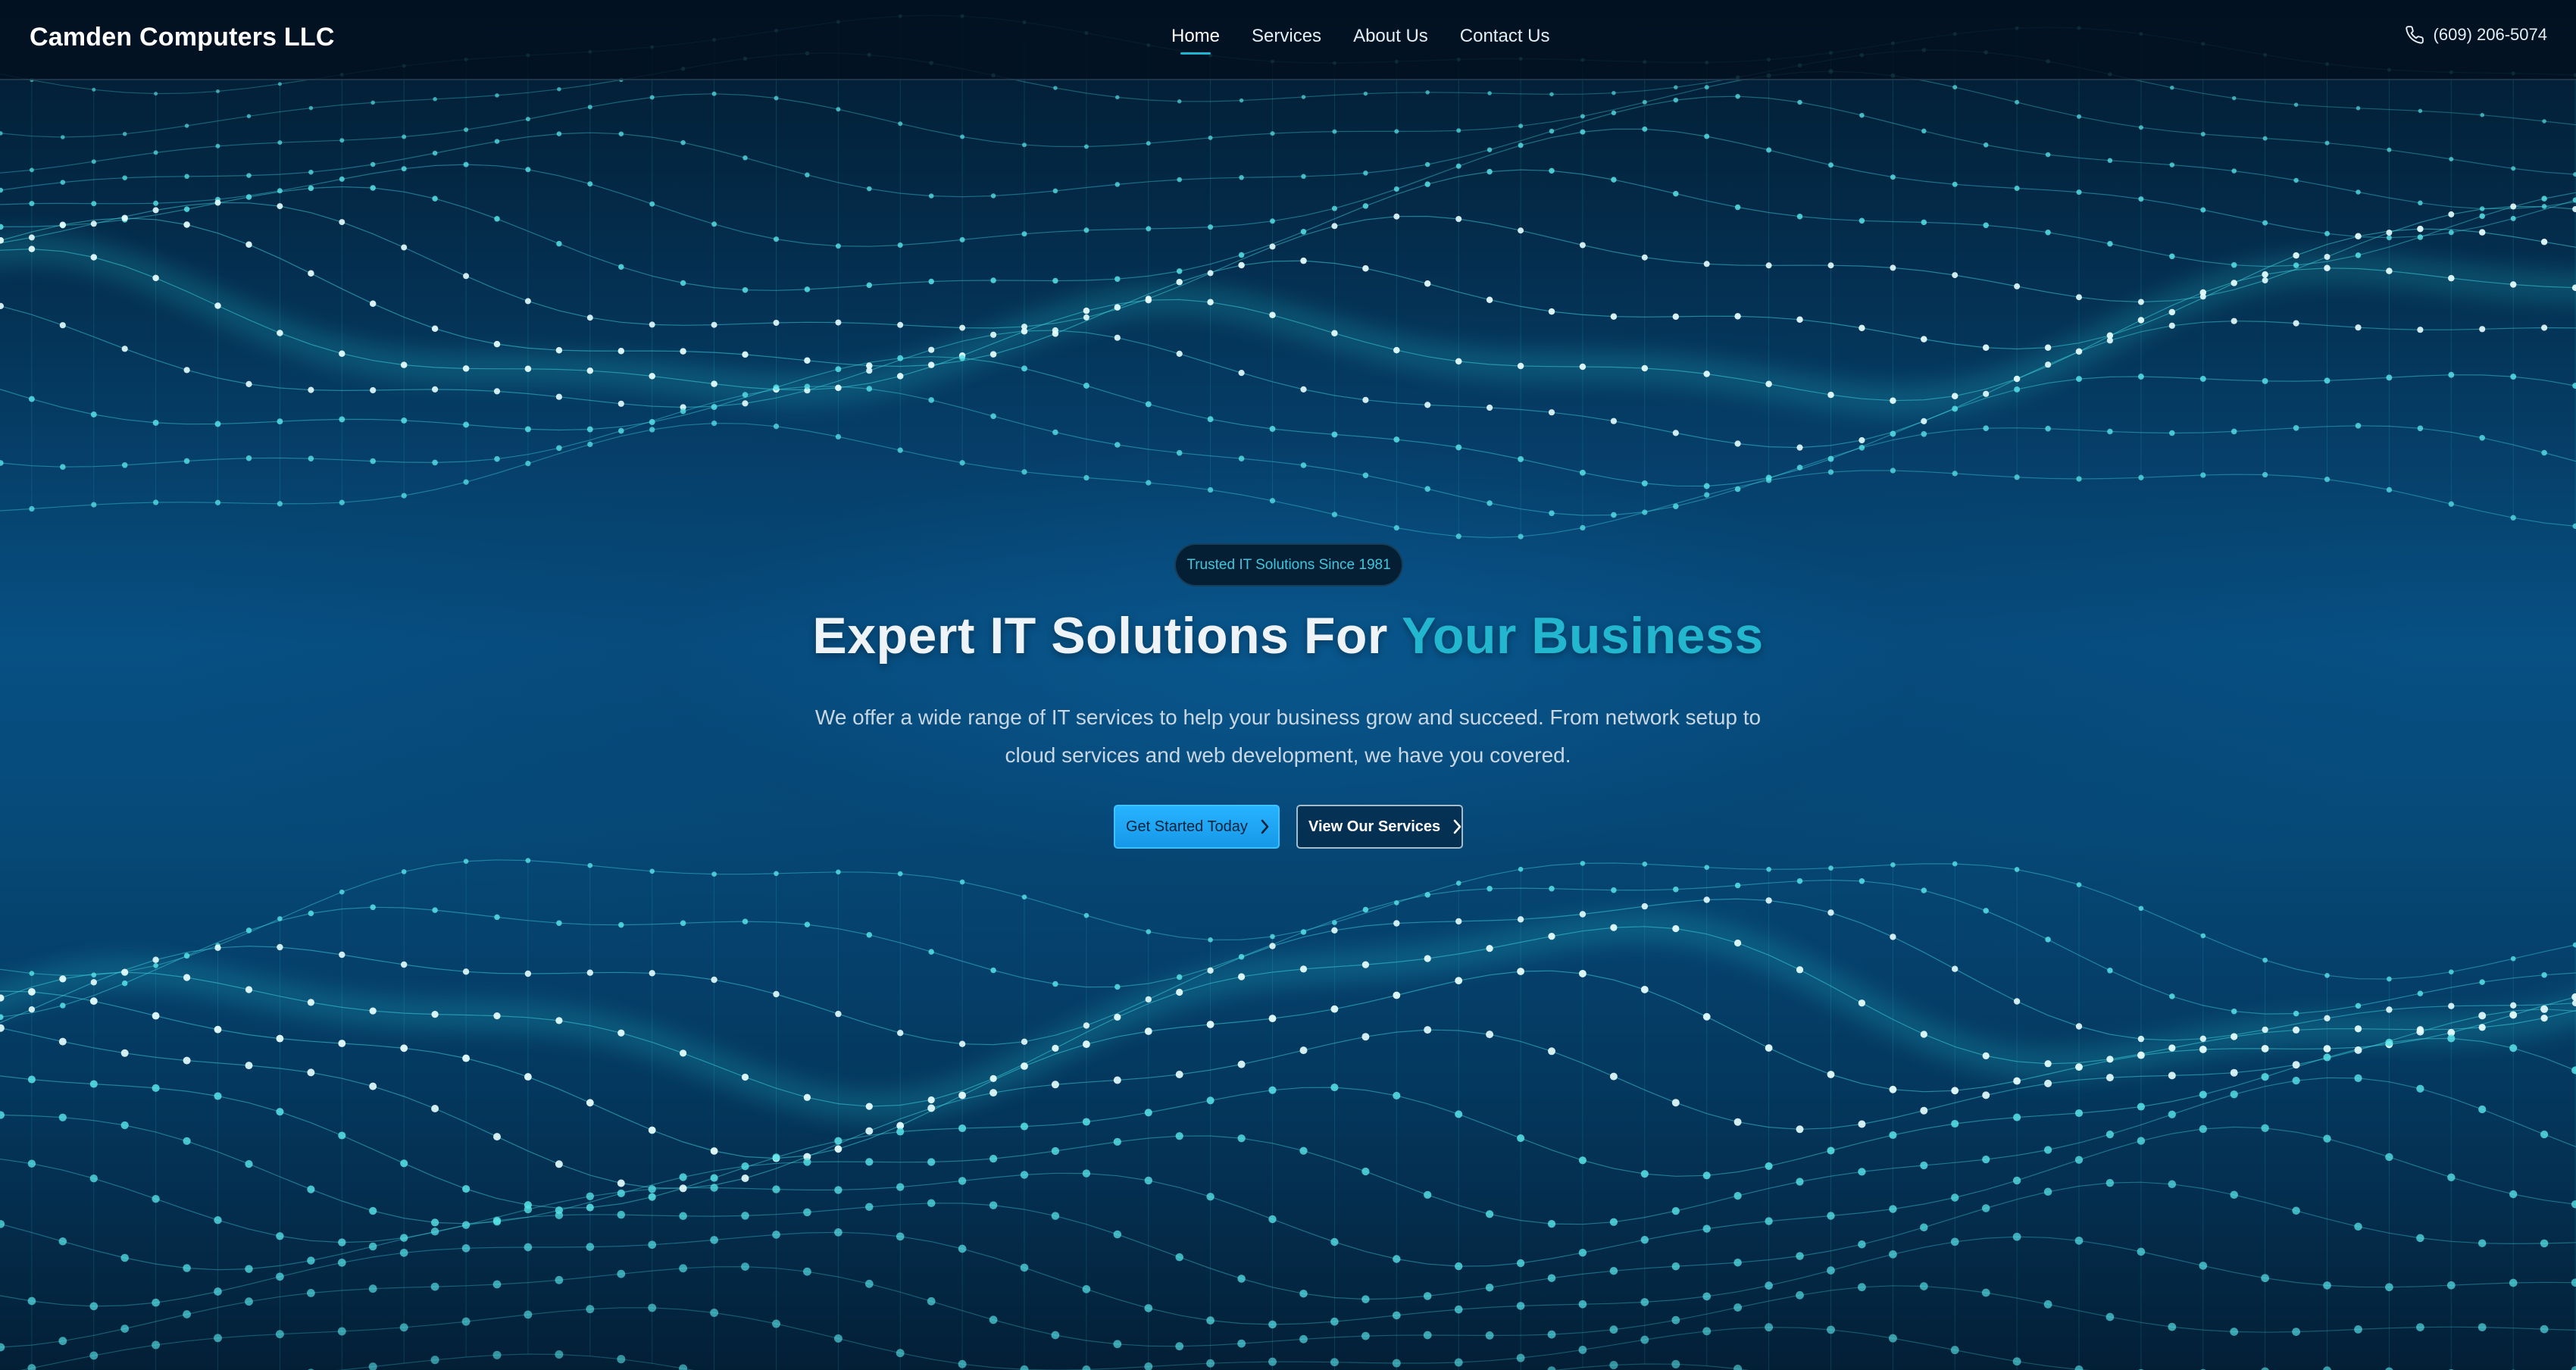 The height and width of the screenshot is (1370, 2576). What do you see at coordinates (1288, 827) in the screenshot?
I see `hero-cta-group: Get Started Today View Our Services` at bounding box center [1288, 827].